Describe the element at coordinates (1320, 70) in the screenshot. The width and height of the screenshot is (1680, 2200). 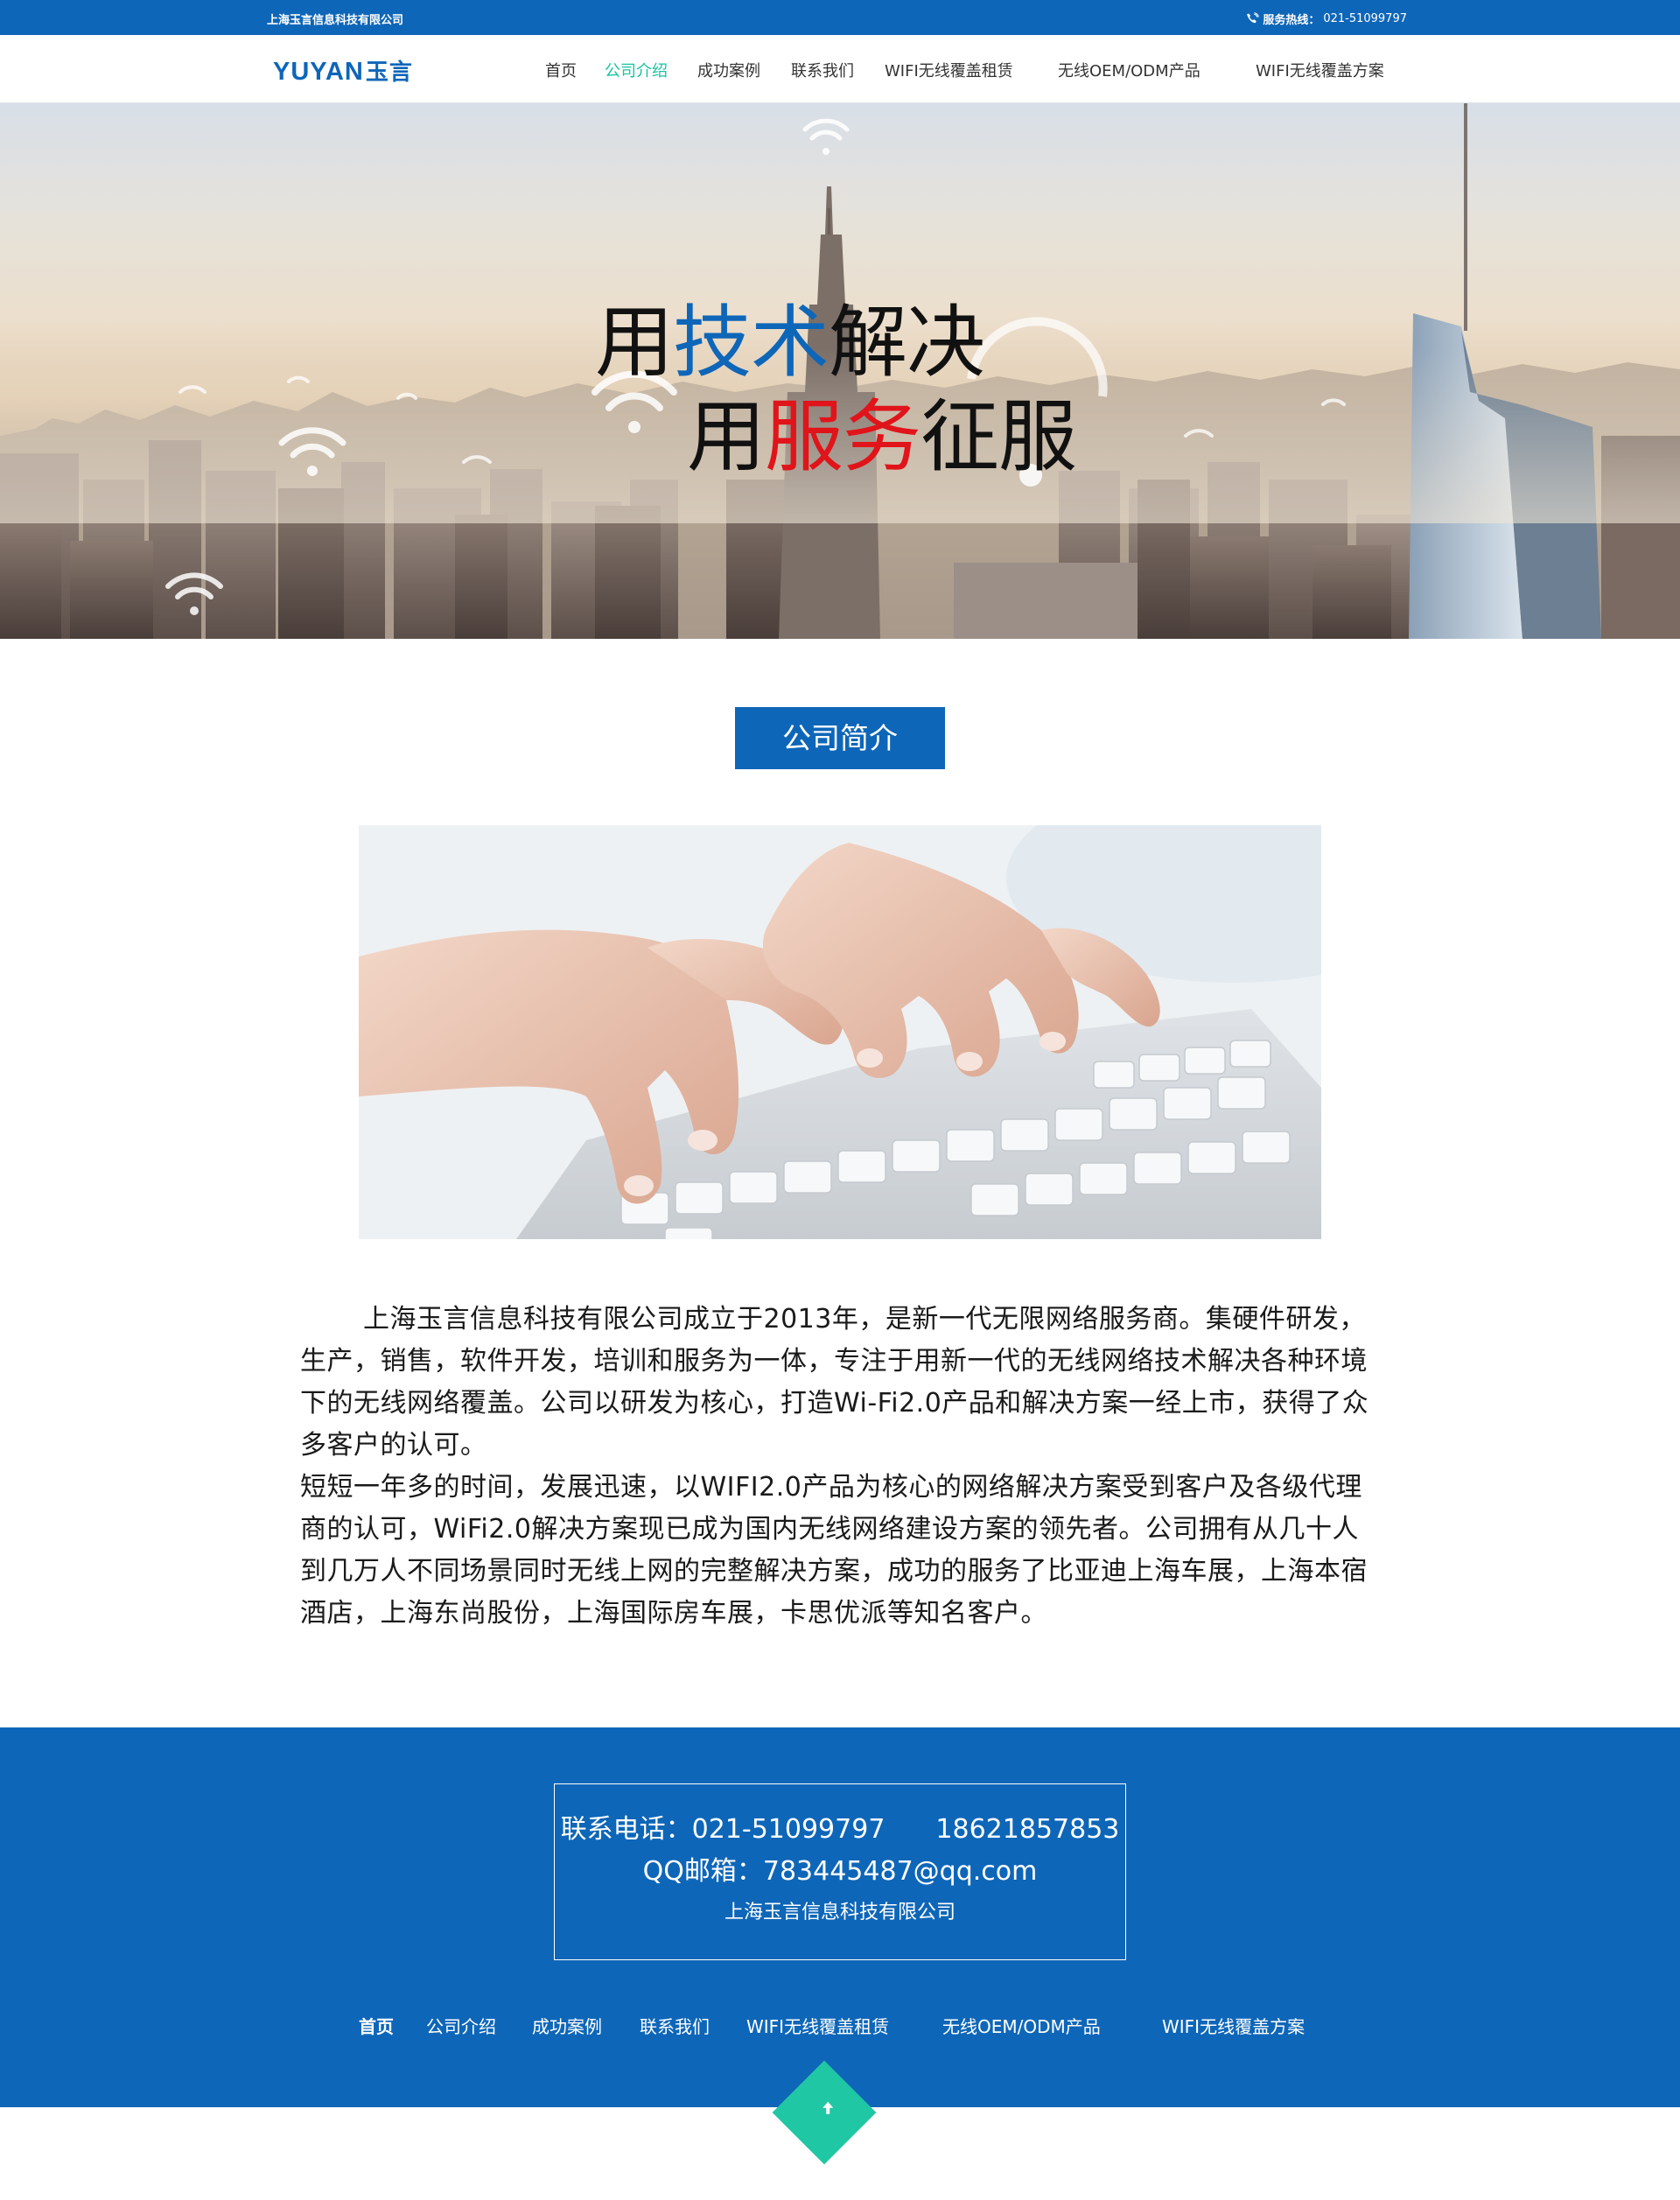
I see `nav-item-wifi-solution: WIFI无线覆盖方案` at that location.